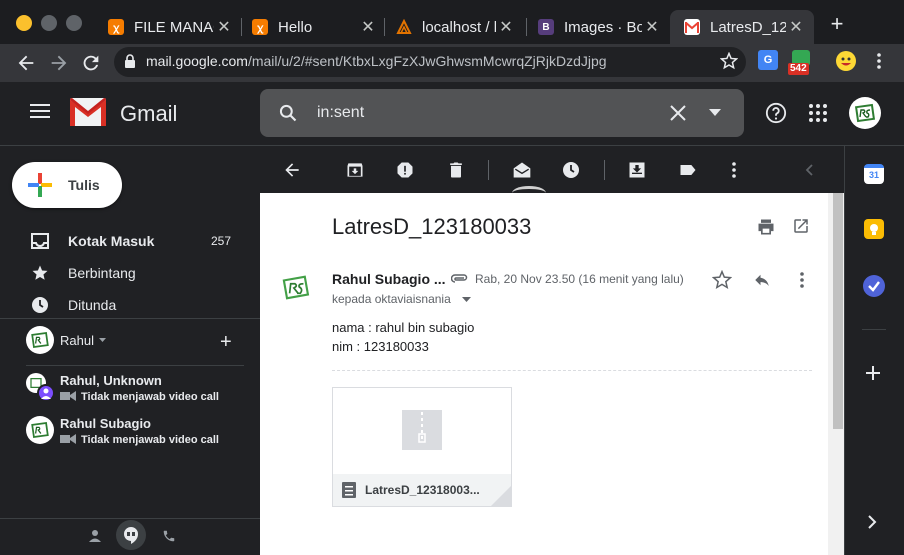  I want to click on get-addons-button, so click(873, 373).